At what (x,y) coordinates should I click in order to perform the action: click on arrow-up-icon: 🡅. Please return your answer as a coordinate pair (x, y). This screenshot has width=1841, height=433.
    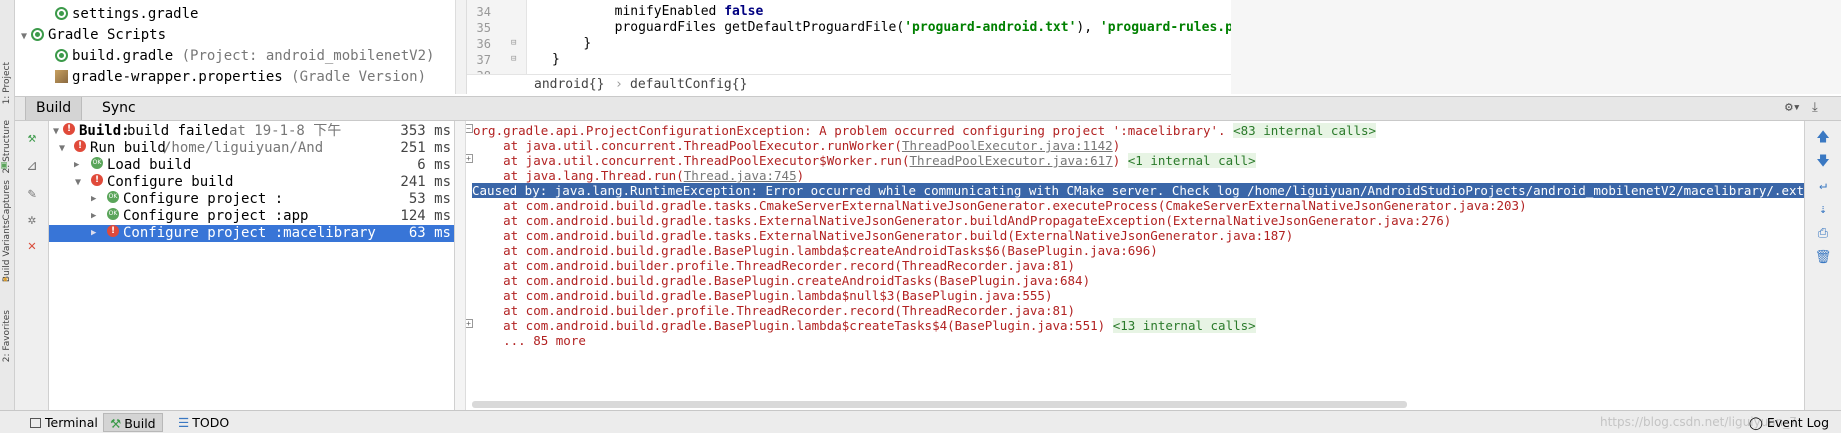
    Looking at the image, I should click on (1823, 138).